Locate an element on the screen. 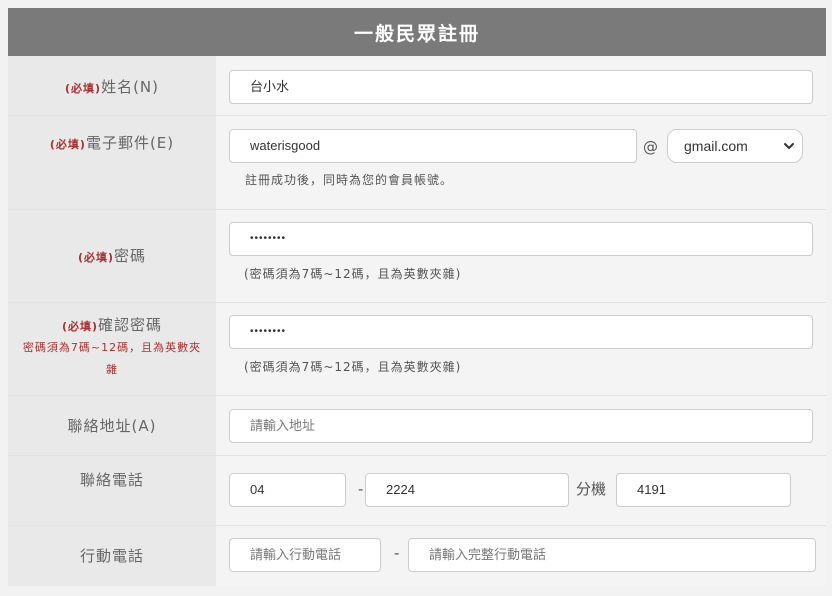  phone-dash: - is located at coordinates (361, 489).